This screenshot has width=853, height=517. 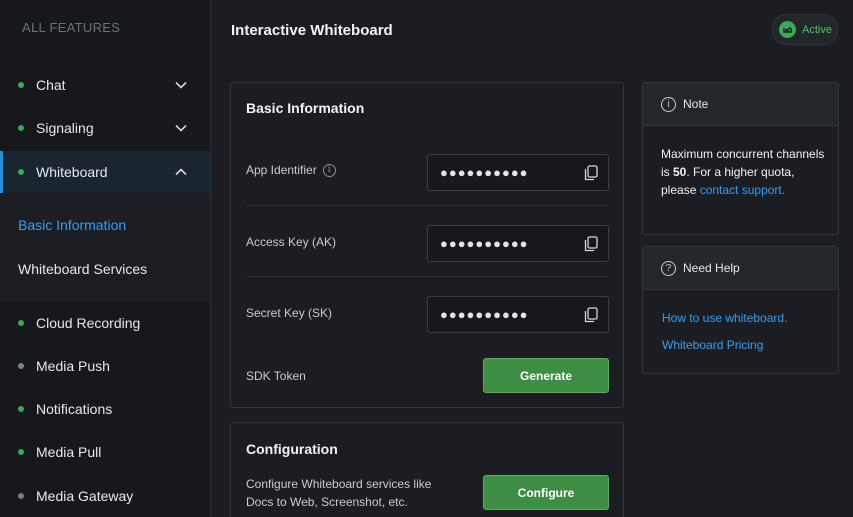 What do you see at coordinates (305, 108) in the screenshot?
I see `card-title: Basic Information` at bounding box center [305, 108].